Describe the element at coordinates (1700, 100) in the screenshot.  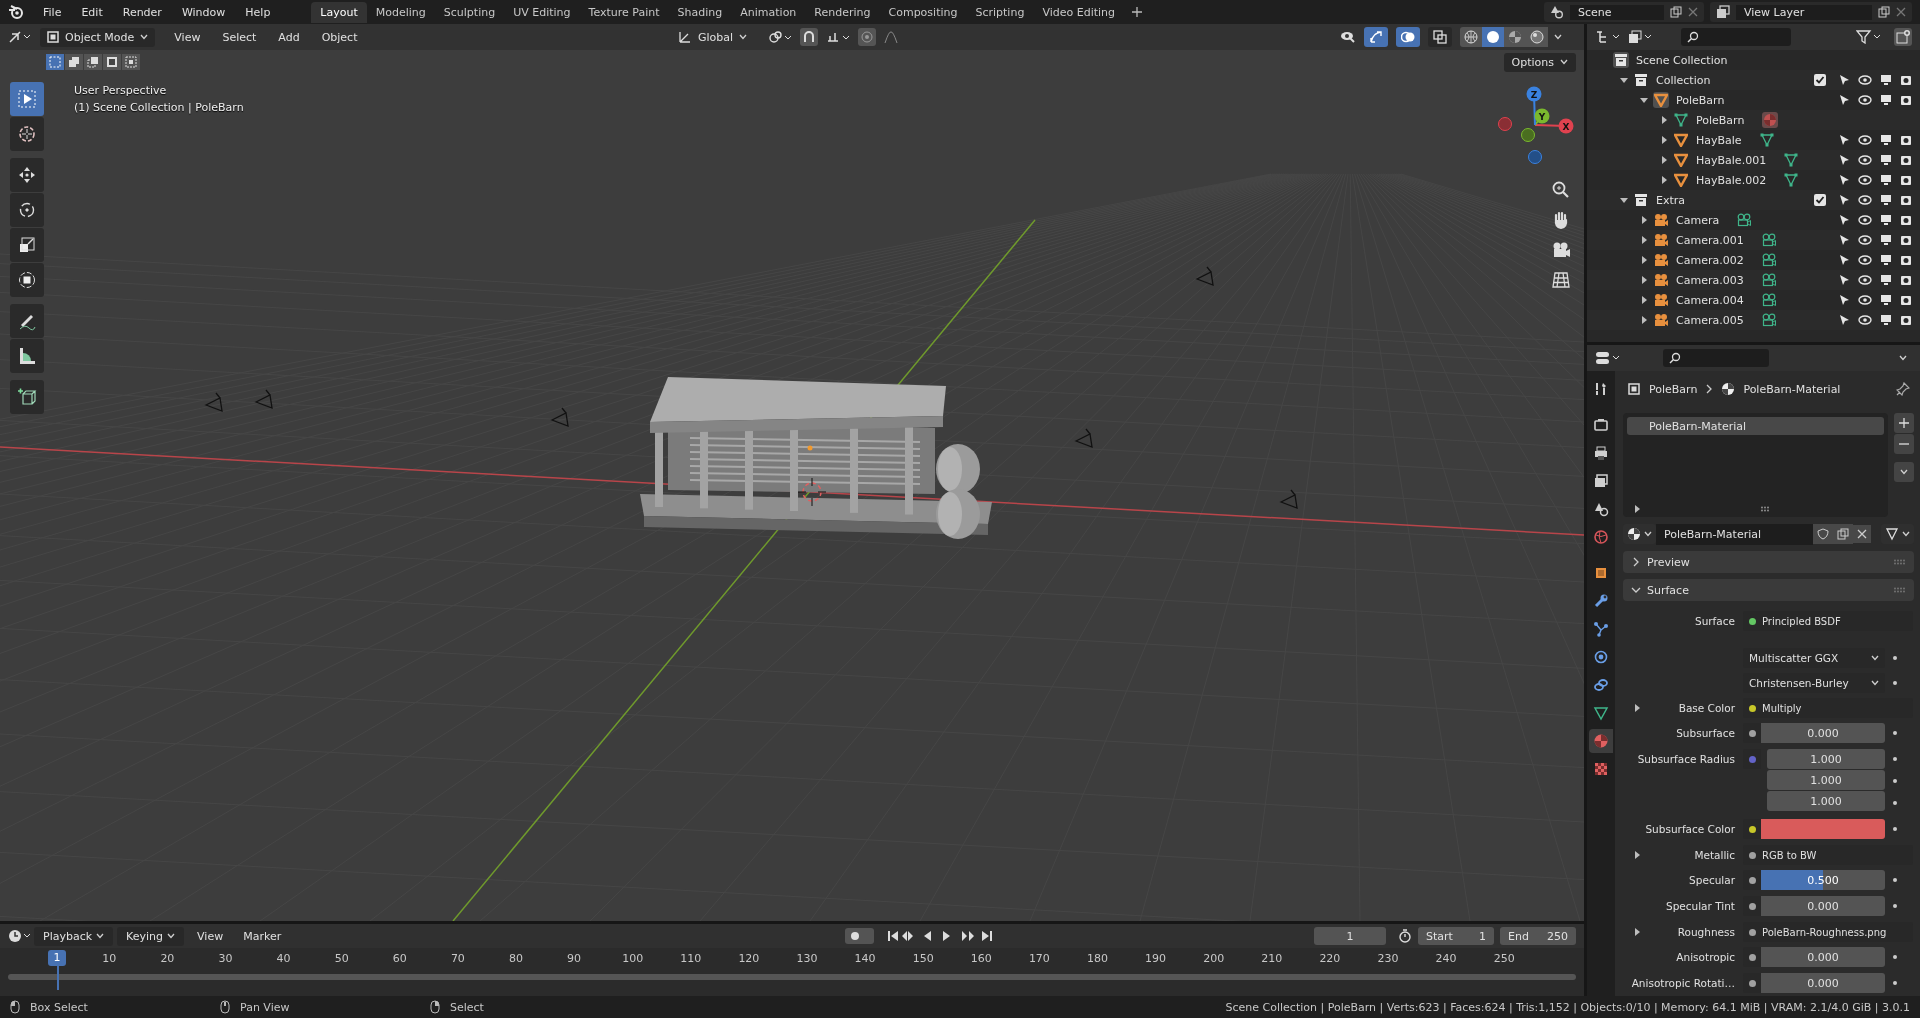
I see `outliner-item: PoleBarn` at that location.